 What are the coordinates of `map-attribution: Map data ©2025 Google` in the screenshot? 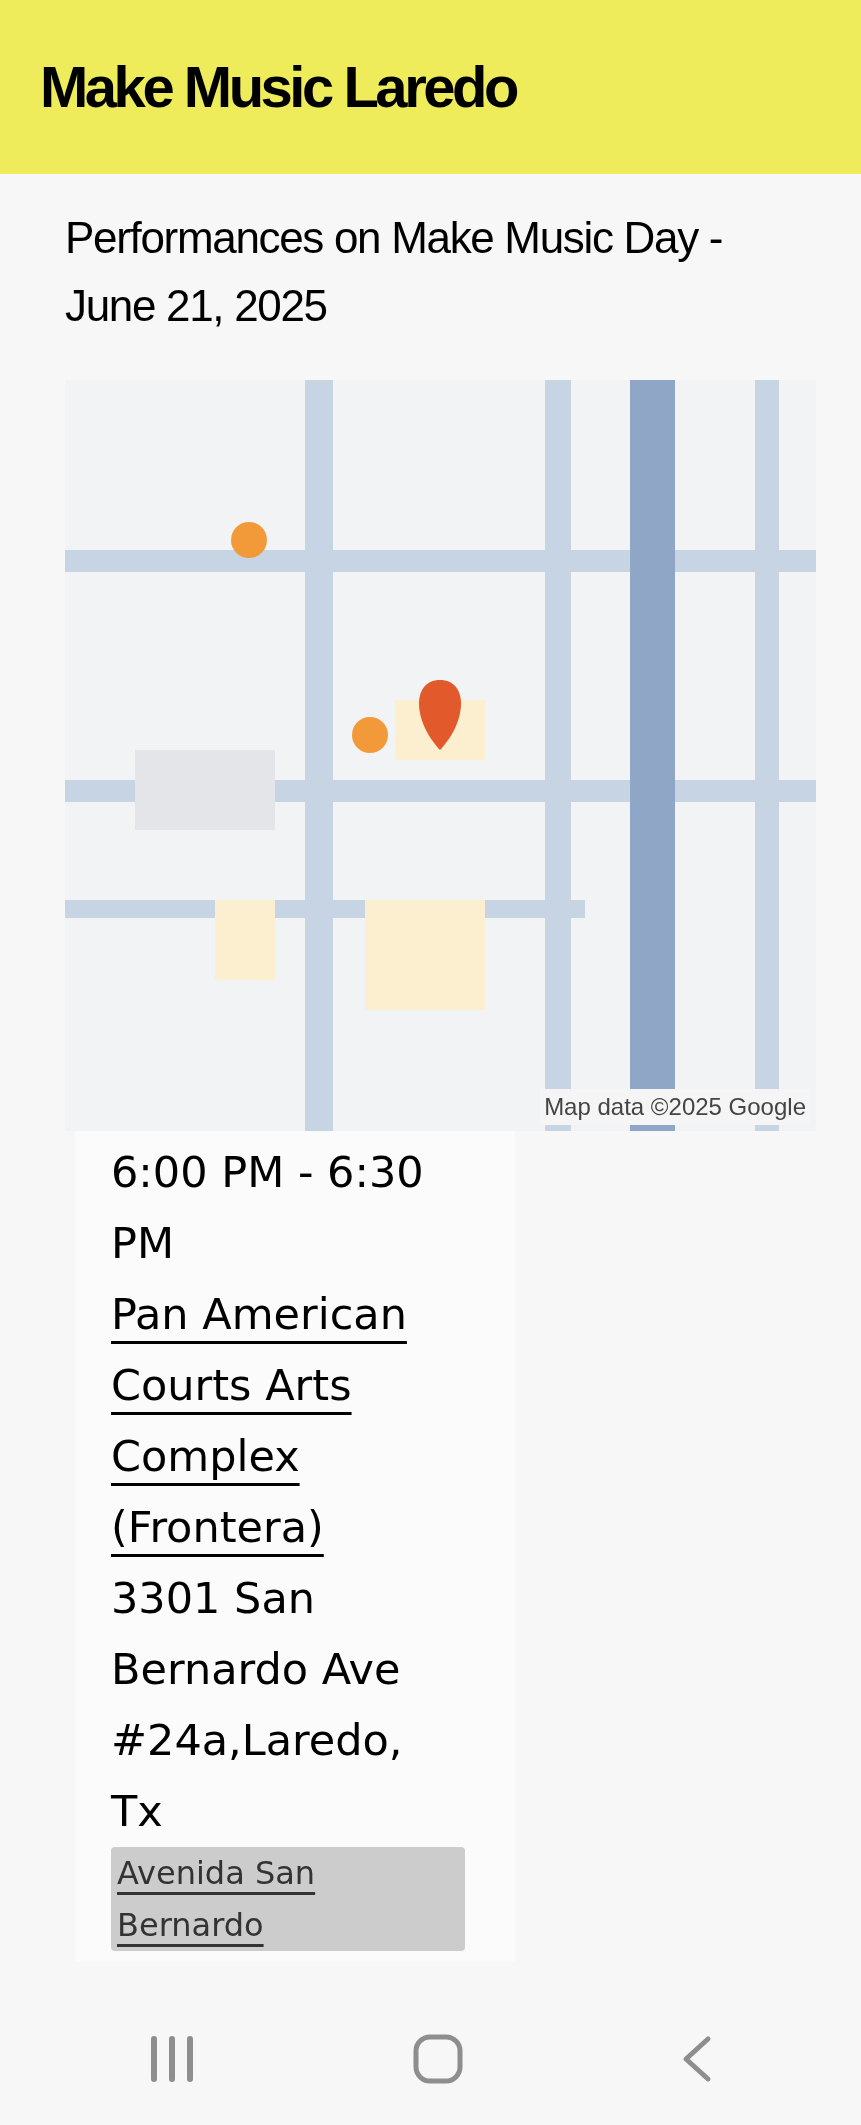 It's located at (675, 1107).